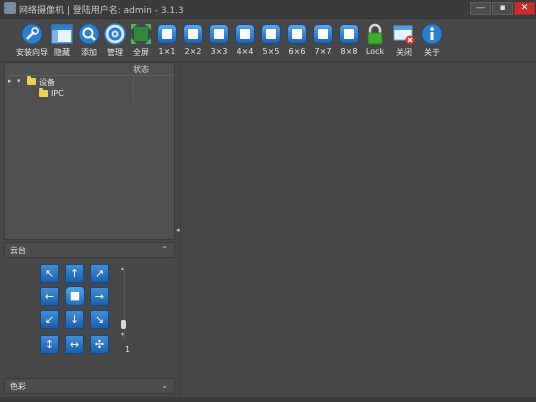 Image resolution: width=536 pixels, height=402 pixels. I want to click on title-bar: 网络摄像机 | 登陆用户名: admin - 3.1.3 — ▪ ✕, so click(268, 9).